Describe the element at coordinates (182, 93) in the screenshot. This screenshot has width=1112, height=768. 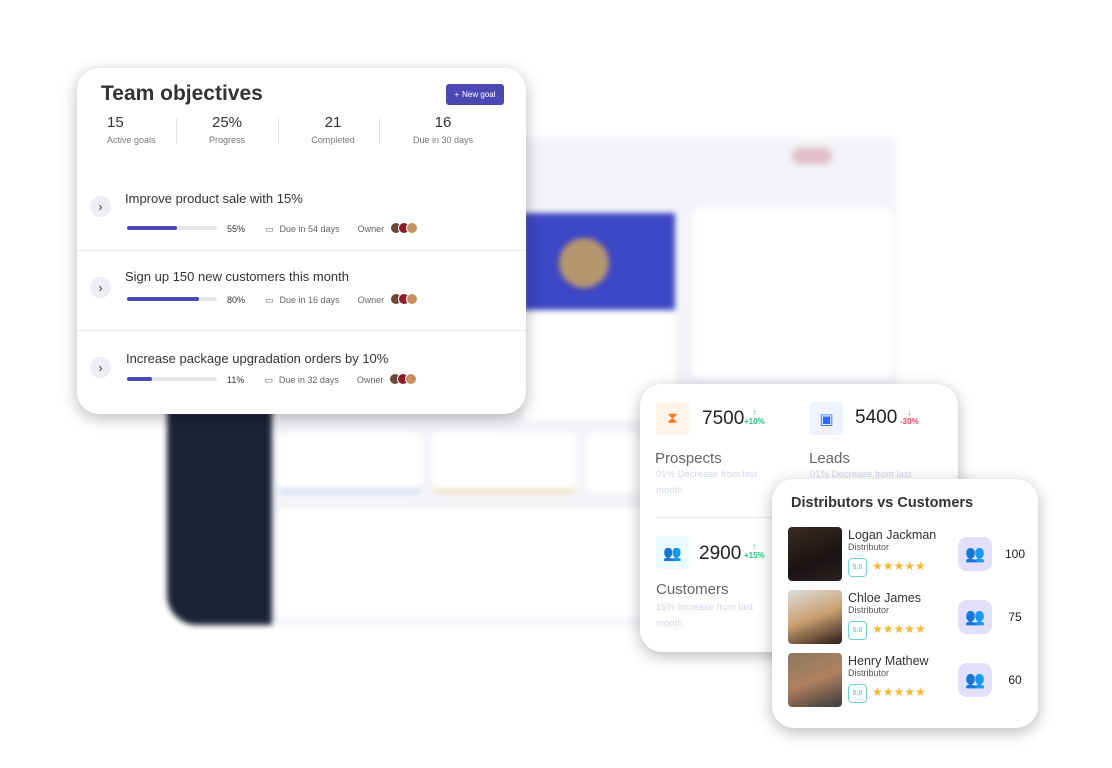
I see `card-title: Team objectives` at that location.